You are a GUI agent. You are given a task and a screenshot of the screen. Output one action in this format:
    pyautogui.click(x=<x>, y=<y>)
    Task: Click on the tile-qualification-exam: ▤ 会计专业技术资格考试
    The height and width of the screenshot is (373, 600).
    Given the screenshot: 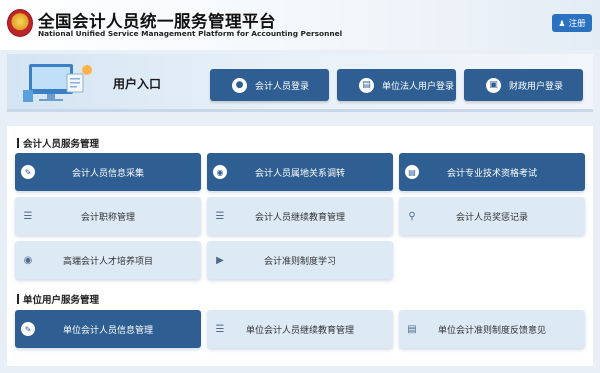 What is the action you would take?
    pyautogui.click(x=492, y=172)
    